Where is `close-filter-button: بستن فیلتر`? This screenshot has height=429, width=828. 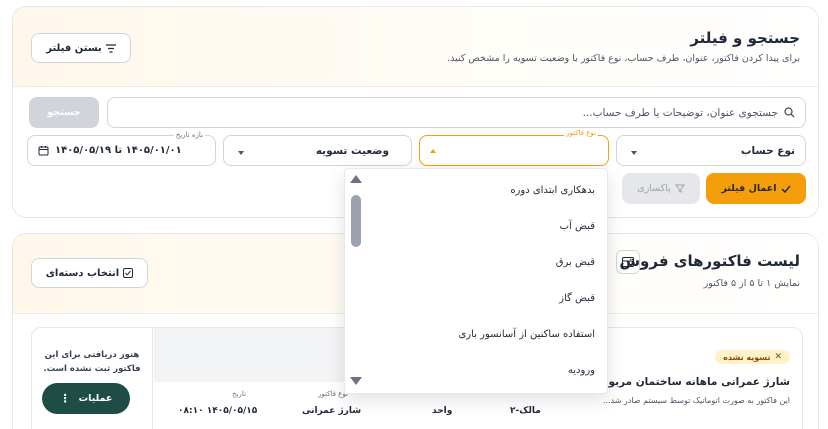
close-filter-button: بستن فیلتر is located at coordinates (81, 48).